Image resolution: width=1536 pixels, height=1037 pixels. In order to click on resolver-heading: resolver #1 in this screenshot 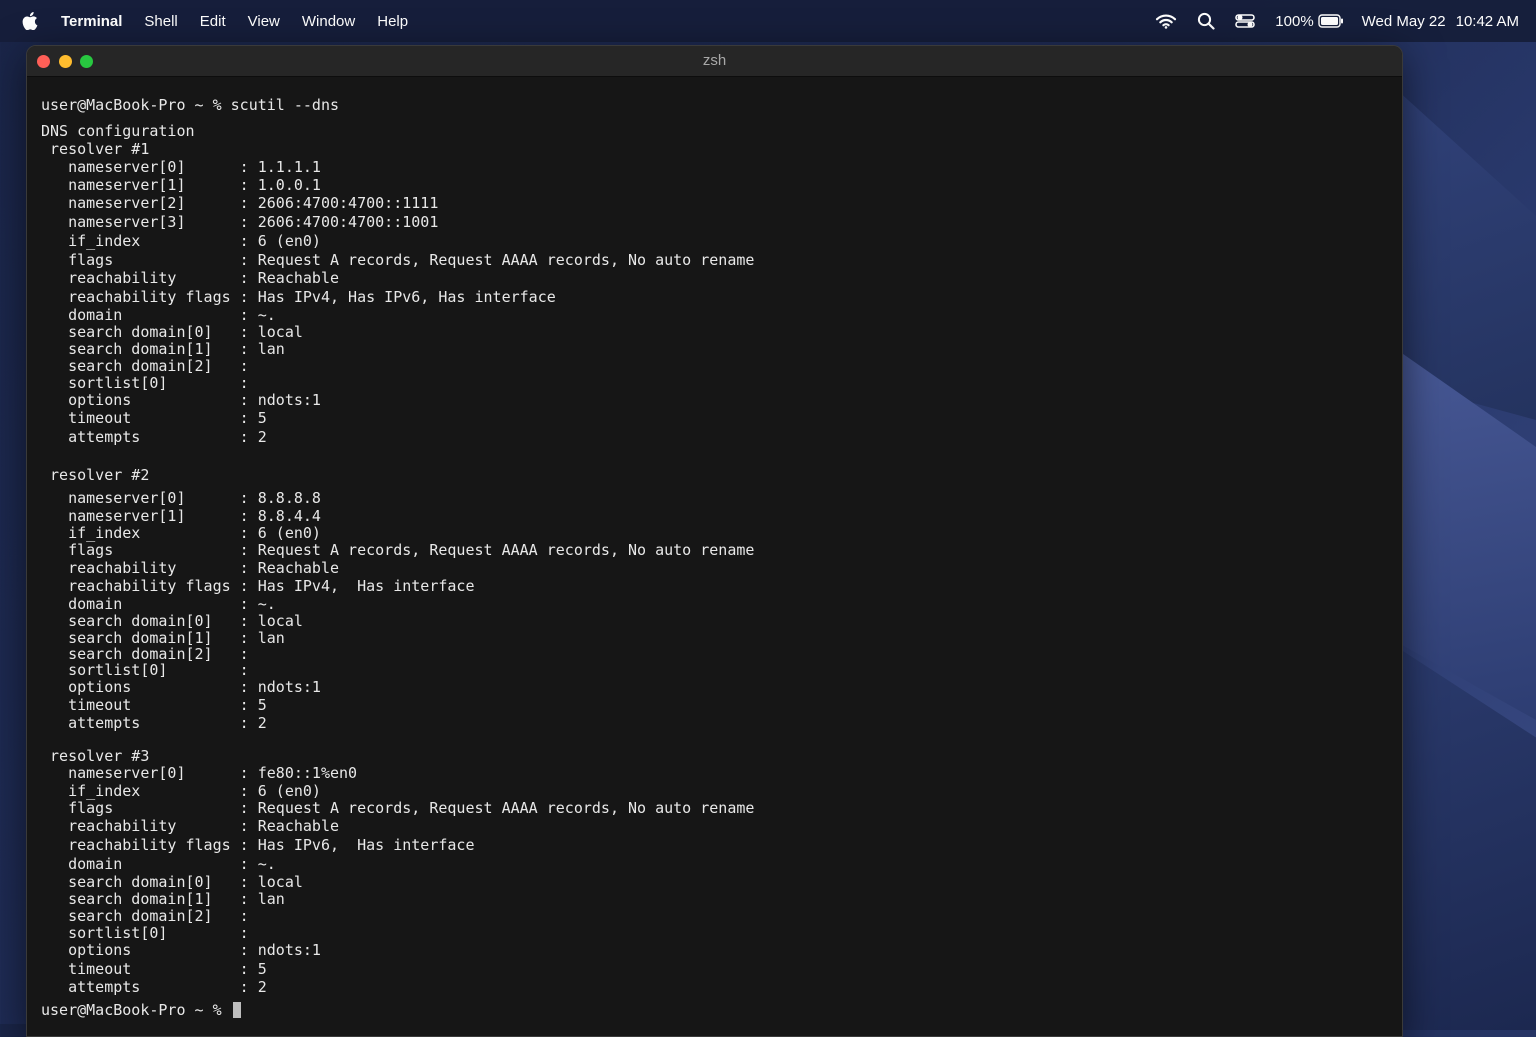, I will do `click(95, 149)`.